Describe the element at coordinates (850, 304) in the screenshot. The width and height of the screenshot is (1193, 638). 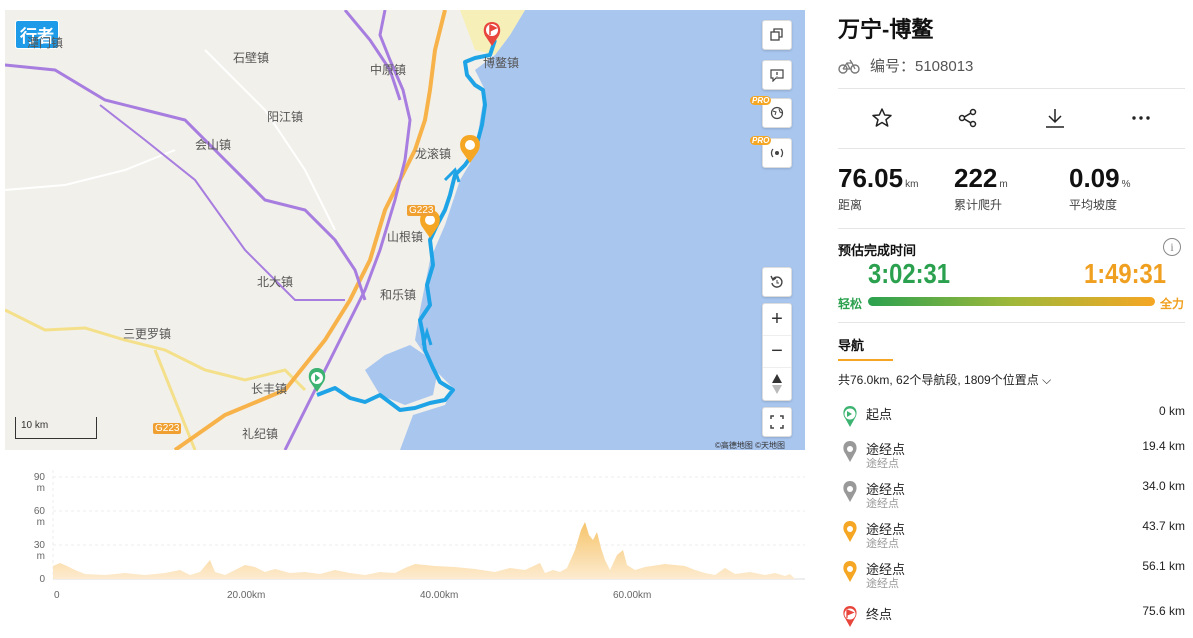
I see `eta-easy-label: 轻松` at that location.